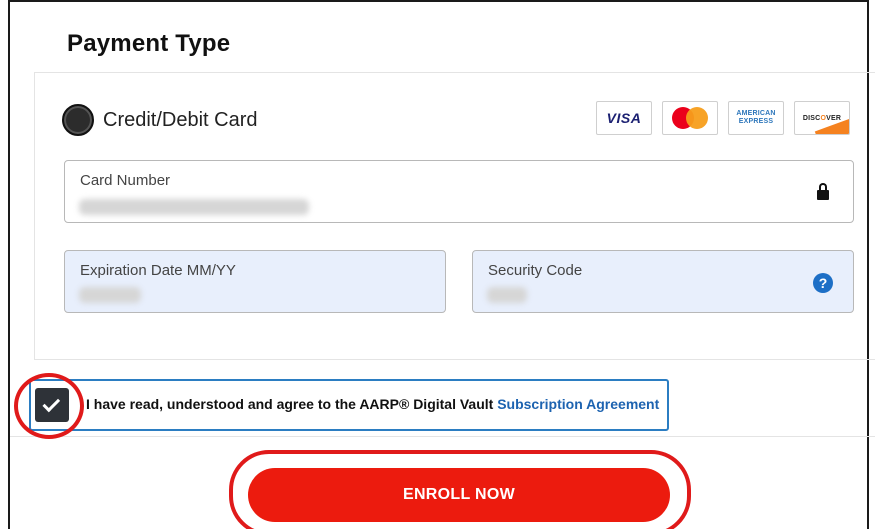 The height and width of the screenshot is (529, 877). What do you see at coordinates (459, 191) in the screenshot?
I see `card-number-field: Card Number` at bounding box center [459, 191].